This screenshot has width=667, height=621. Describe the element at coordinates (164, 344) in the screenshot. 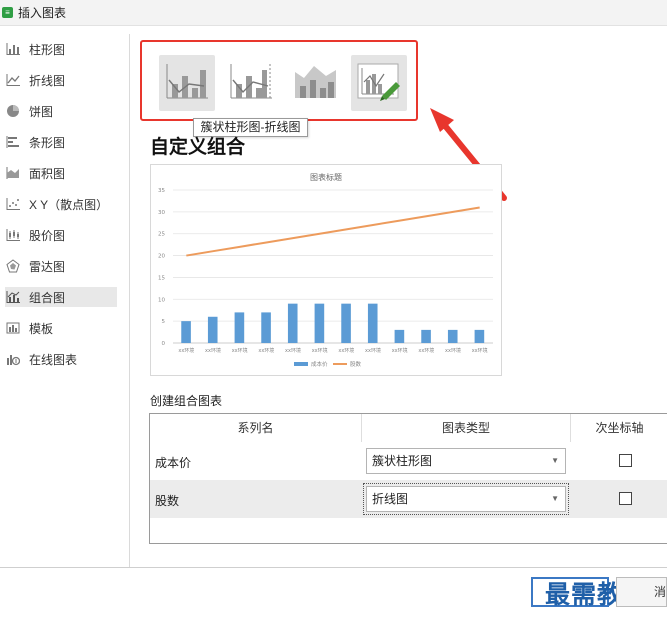

I see `y-tick-label: 0` at that location.